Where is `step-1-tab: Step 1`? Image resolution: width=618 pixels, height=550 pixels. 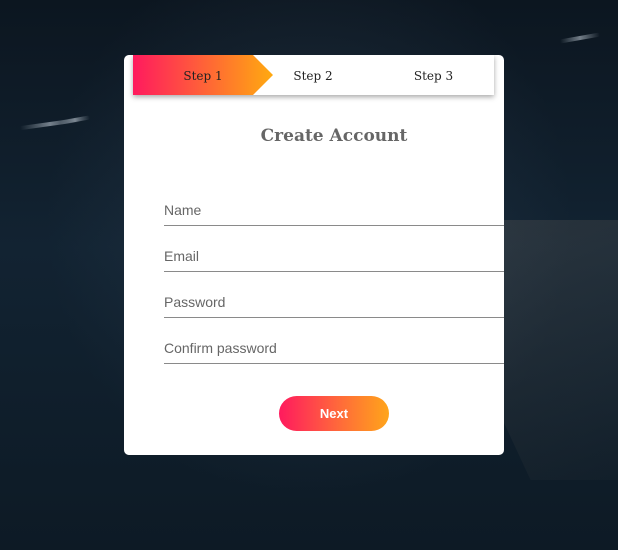 step-1-tab: Step 1 is located at coordinates (203, 75).